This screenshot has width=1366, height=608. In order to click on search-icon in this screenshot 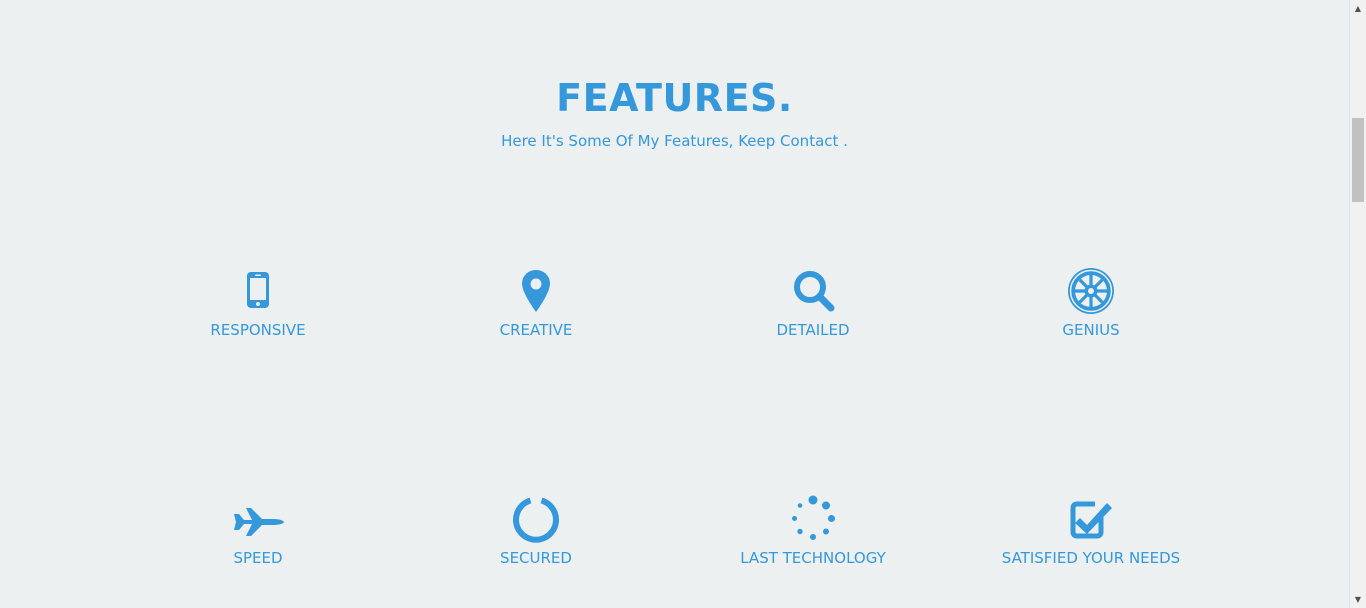, I will do `click(814, 291)`.